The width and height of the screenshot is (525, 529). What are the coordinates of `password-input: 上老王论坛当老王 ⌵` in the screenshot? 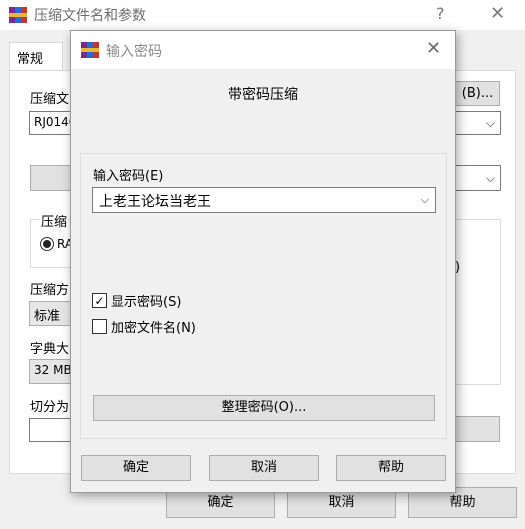 It's located at (264, 200).